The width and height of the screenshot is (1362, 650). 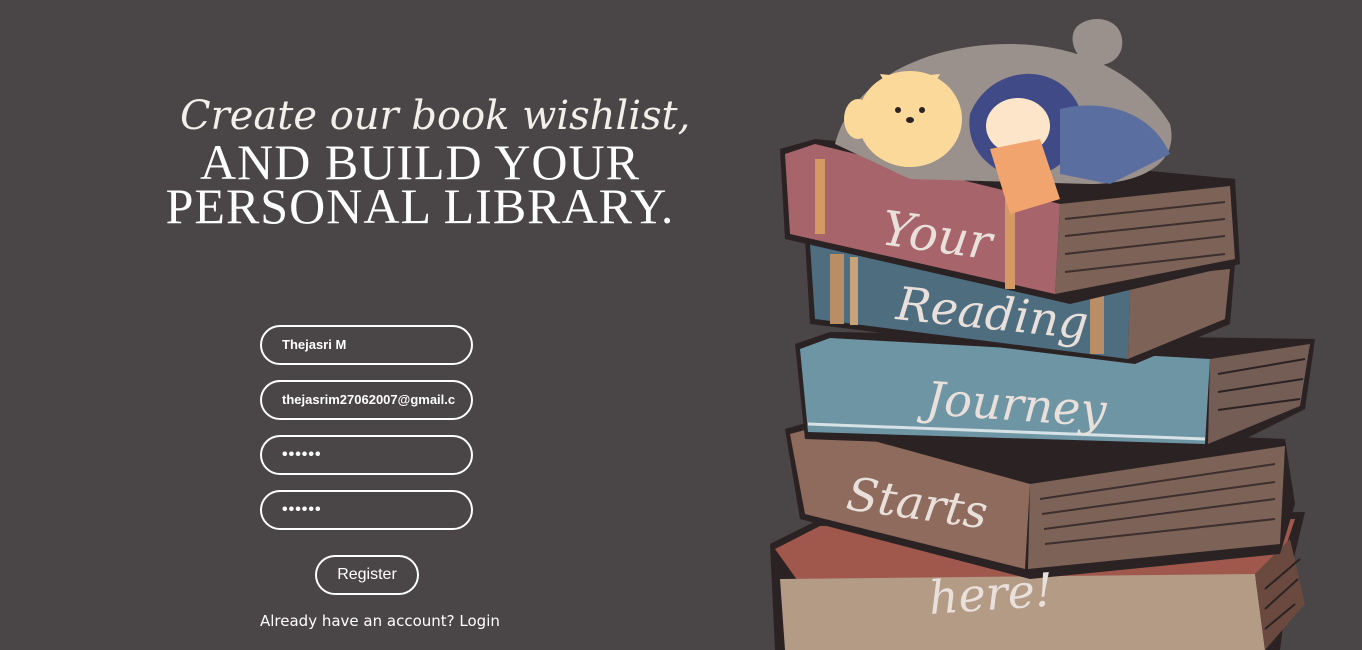 What do you see at coordinates (420, 206) in the screenshot?
I see `heading-caps-line-2: PERSONAL LIBRARY.` at bounding box center [420, 206].